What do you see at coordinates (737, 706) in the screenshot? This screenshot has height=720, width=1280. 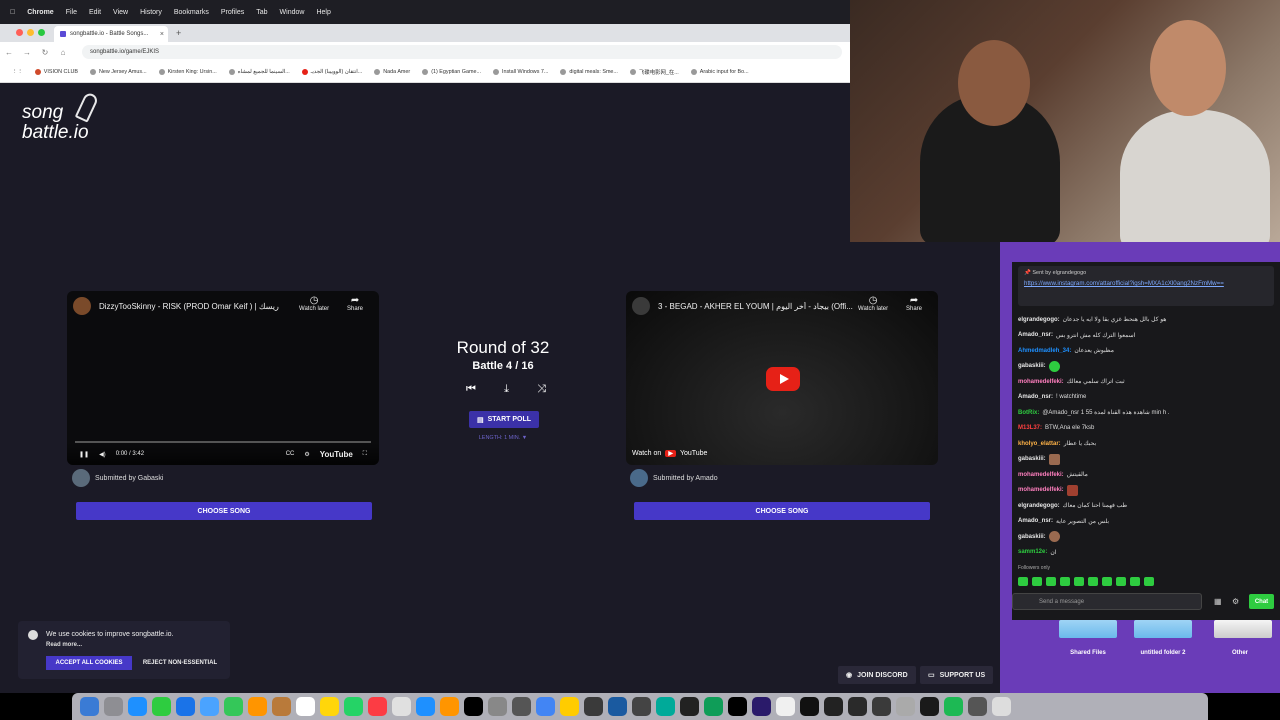 I see `rider-icon` at bounding box center [737, 706].